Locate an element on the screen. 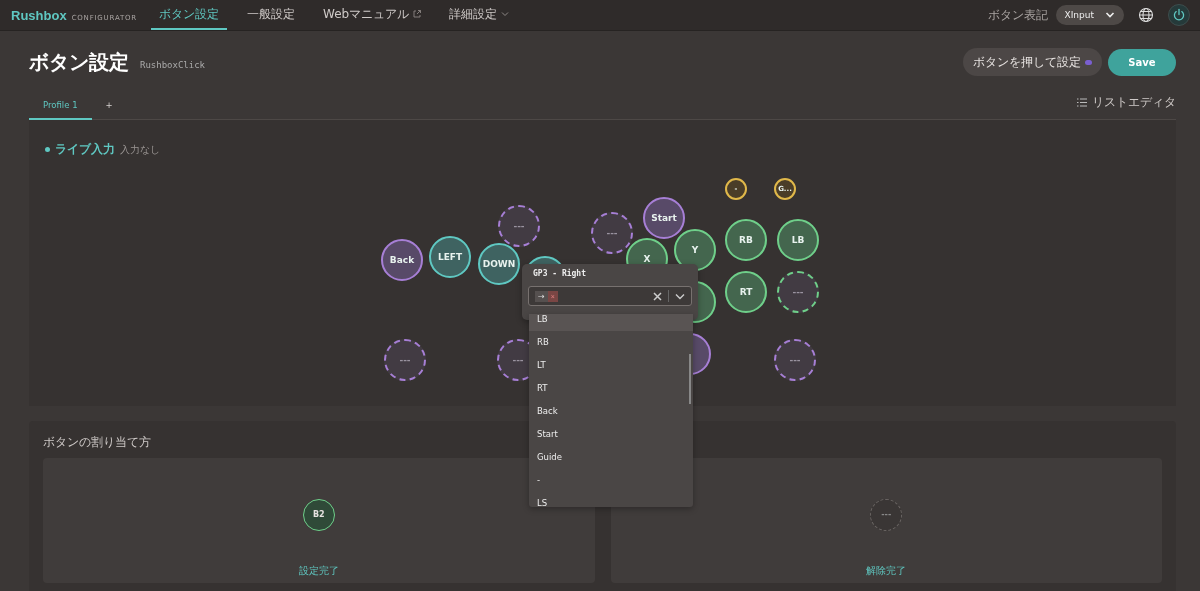 The width and height of the screenshot is (1200, 591). gamepad-button: Back is located at coordinates (402, 260).